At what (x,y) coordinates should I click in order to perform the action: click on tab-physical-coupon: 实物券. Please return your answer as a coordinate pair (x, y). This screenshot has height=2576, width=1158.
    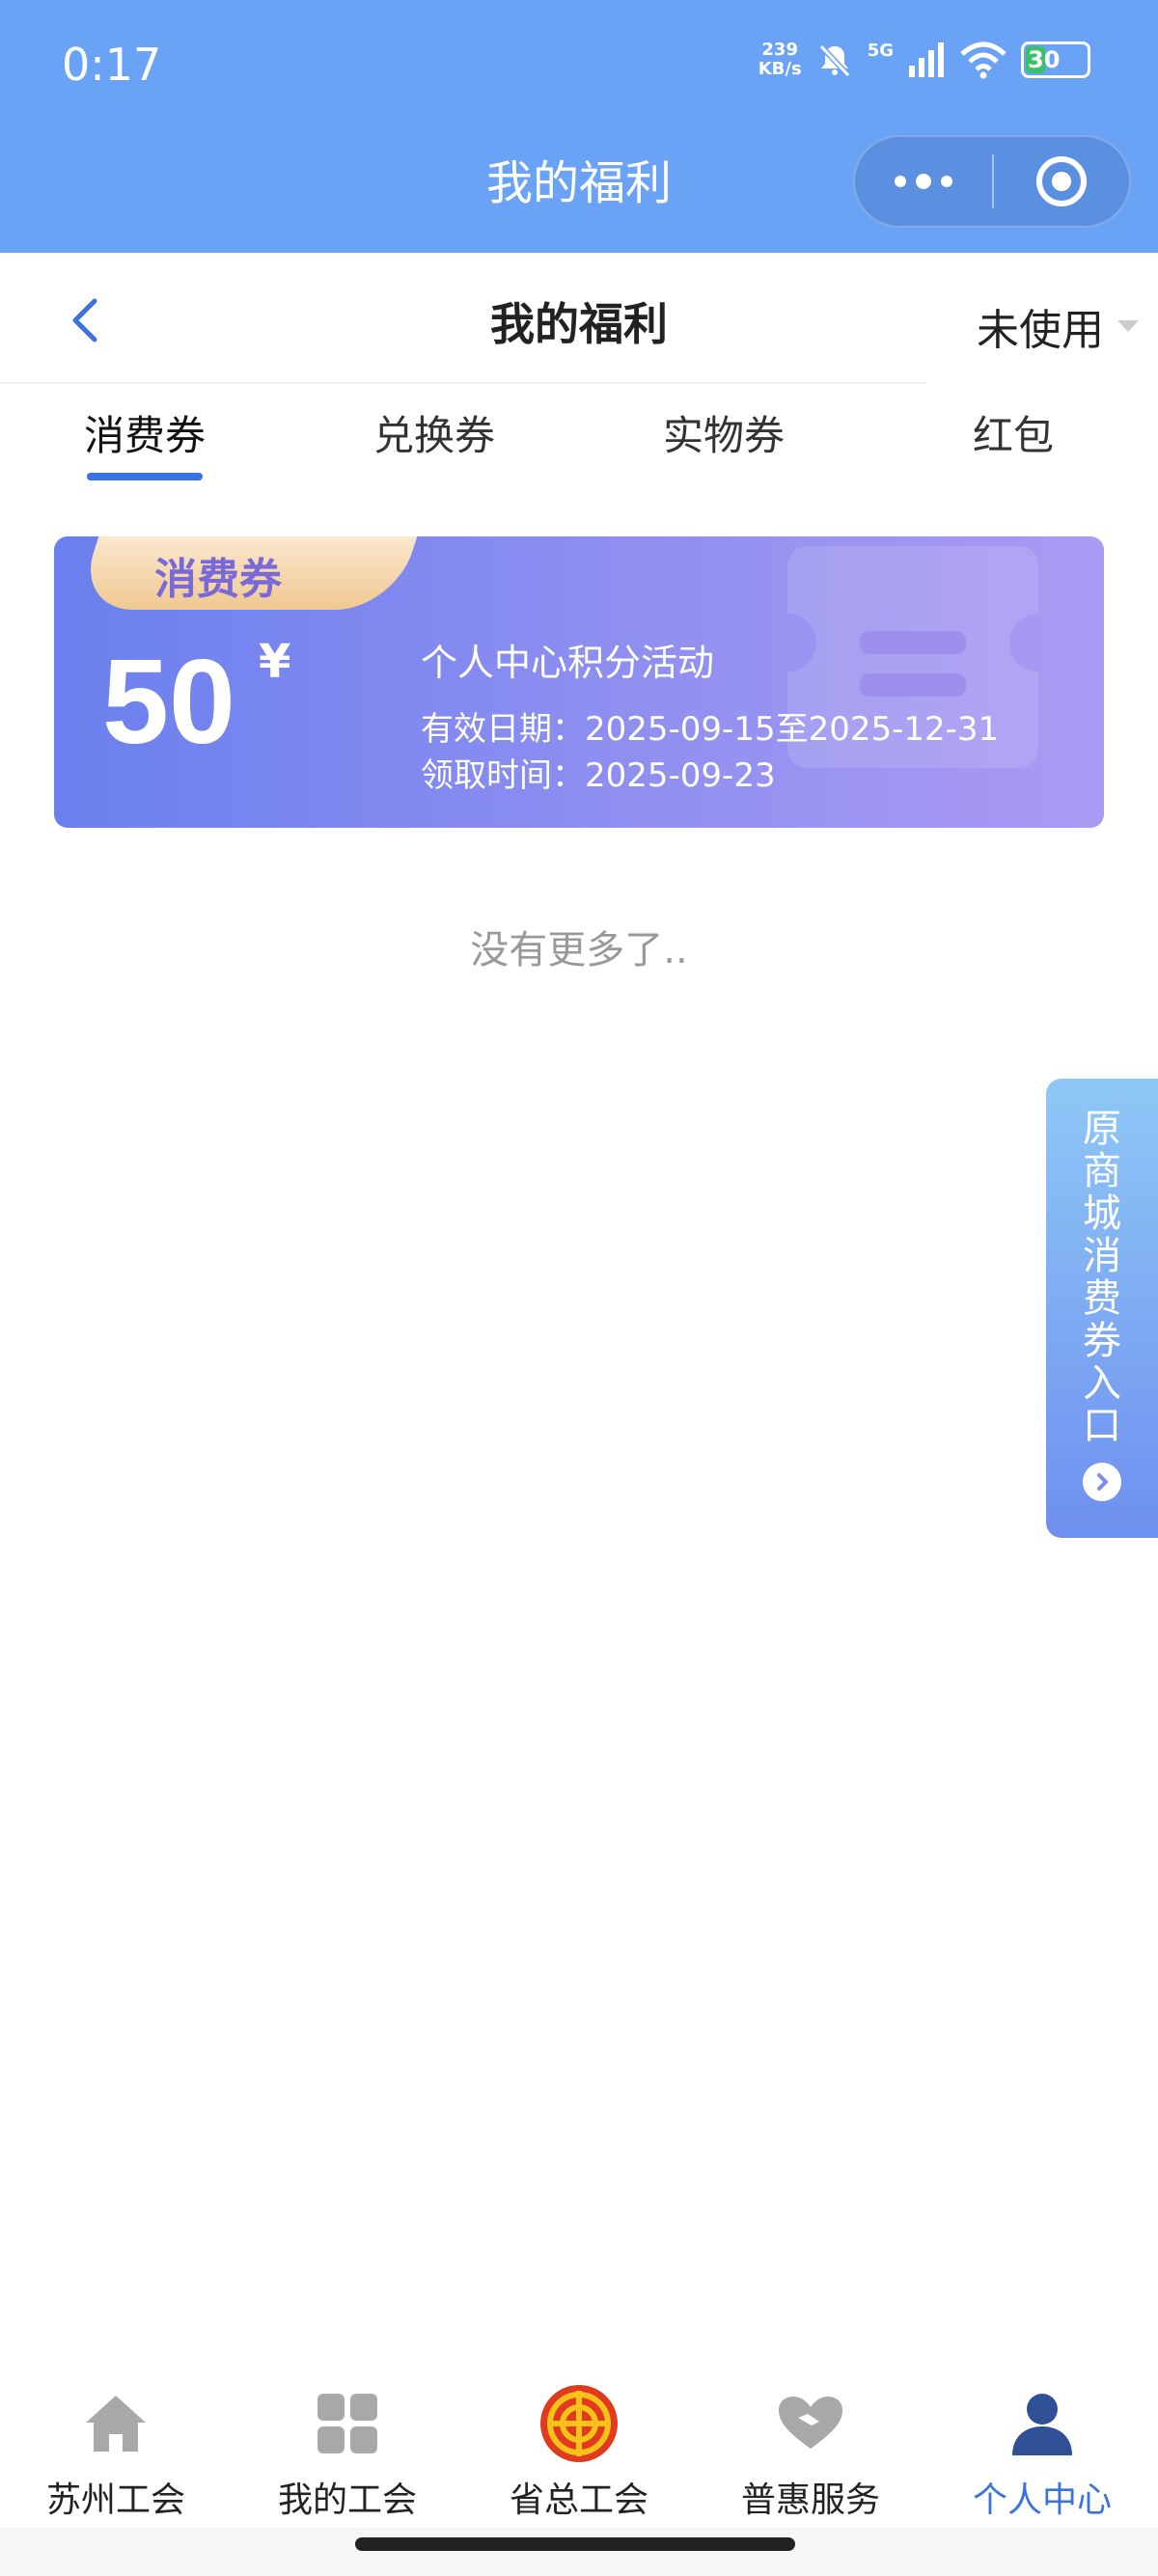
    Looking at the image, I should click on (724, 433).